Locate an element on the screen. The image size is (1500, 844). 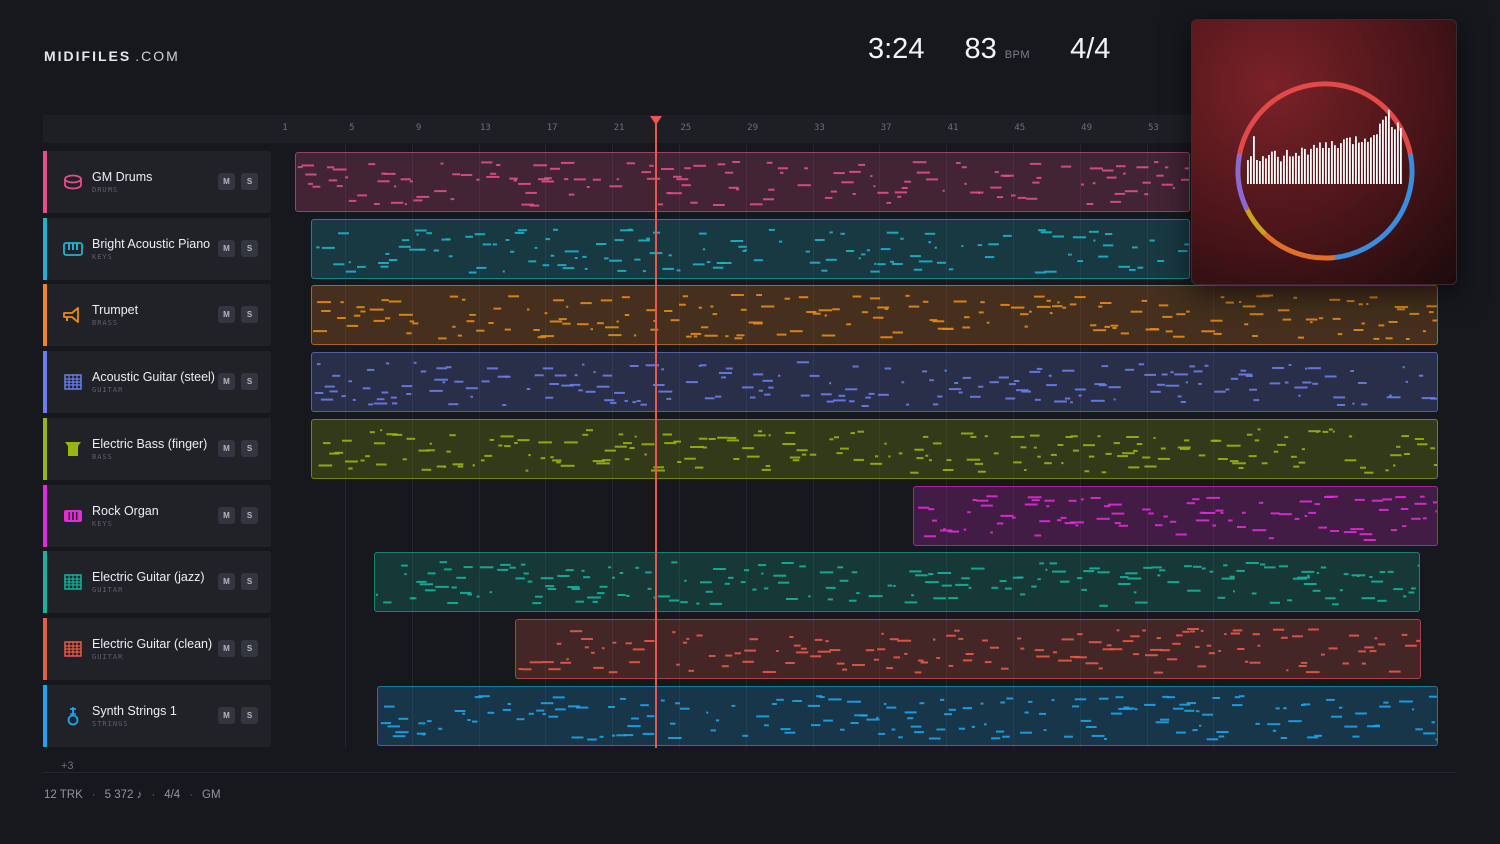
track-header: Rock Organ KEYS M S is located at coordinates (157, 515).